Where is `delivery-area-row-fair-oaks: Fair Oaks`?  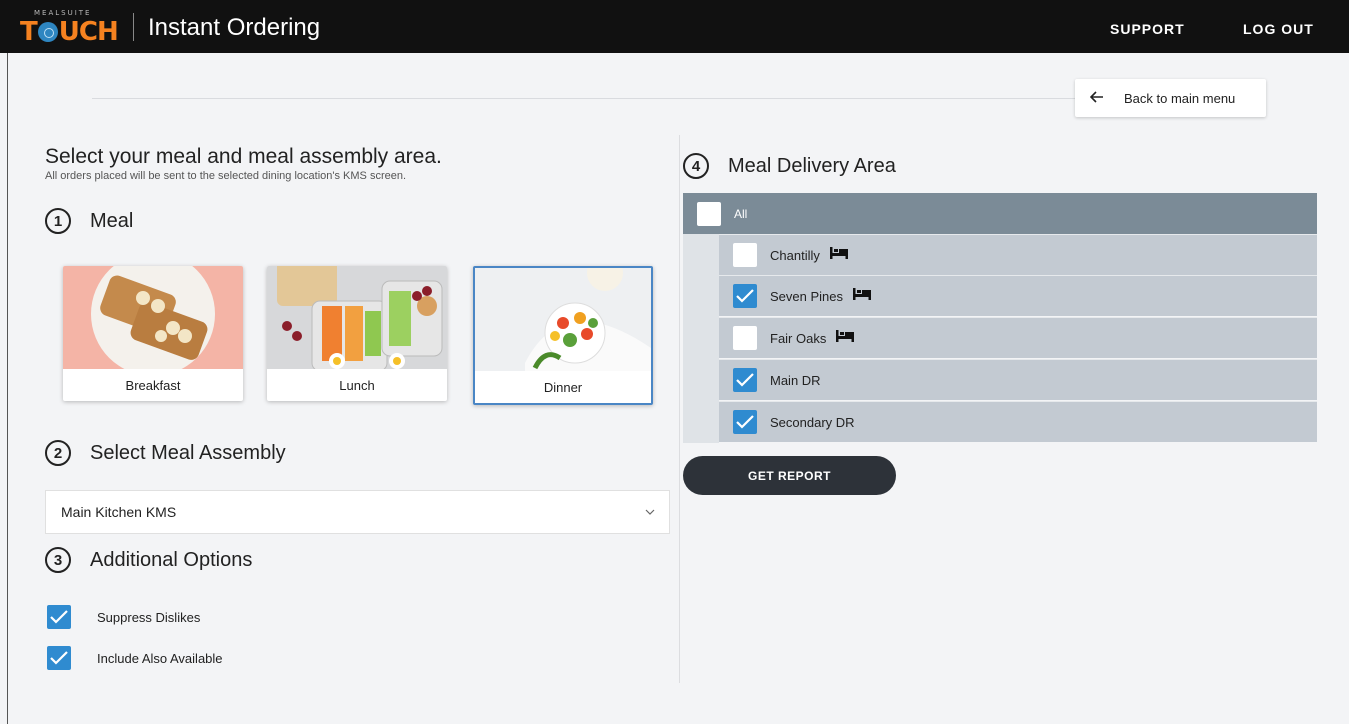
delivery-area-row-fair-oaks: Fair Oaks is located at coordinates (1018, 337).